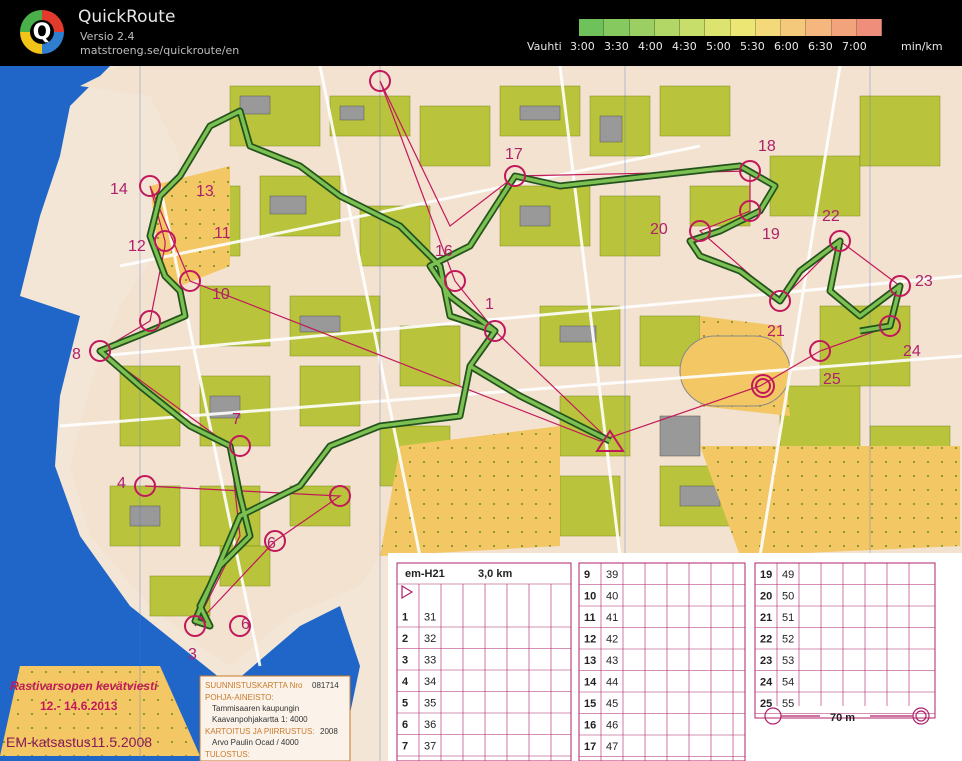 This screenshot has height=761, width=962. I want to click on map-info-number: 081714, so click(325, 685).